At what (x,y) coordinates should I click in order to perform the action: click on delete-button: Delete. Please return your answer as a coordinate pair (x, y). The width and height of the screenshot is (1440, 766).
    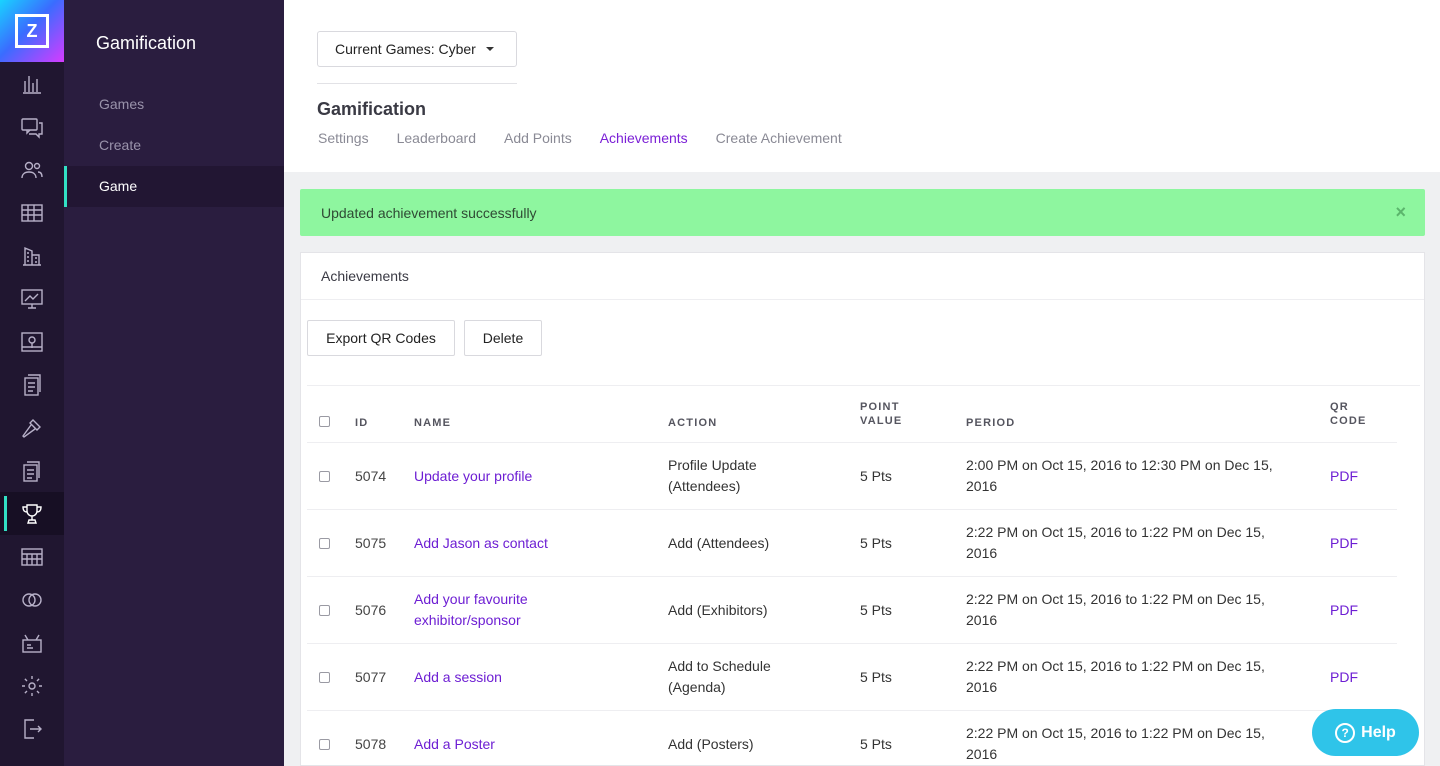
    Looking at the image, I should click on (503, 338).